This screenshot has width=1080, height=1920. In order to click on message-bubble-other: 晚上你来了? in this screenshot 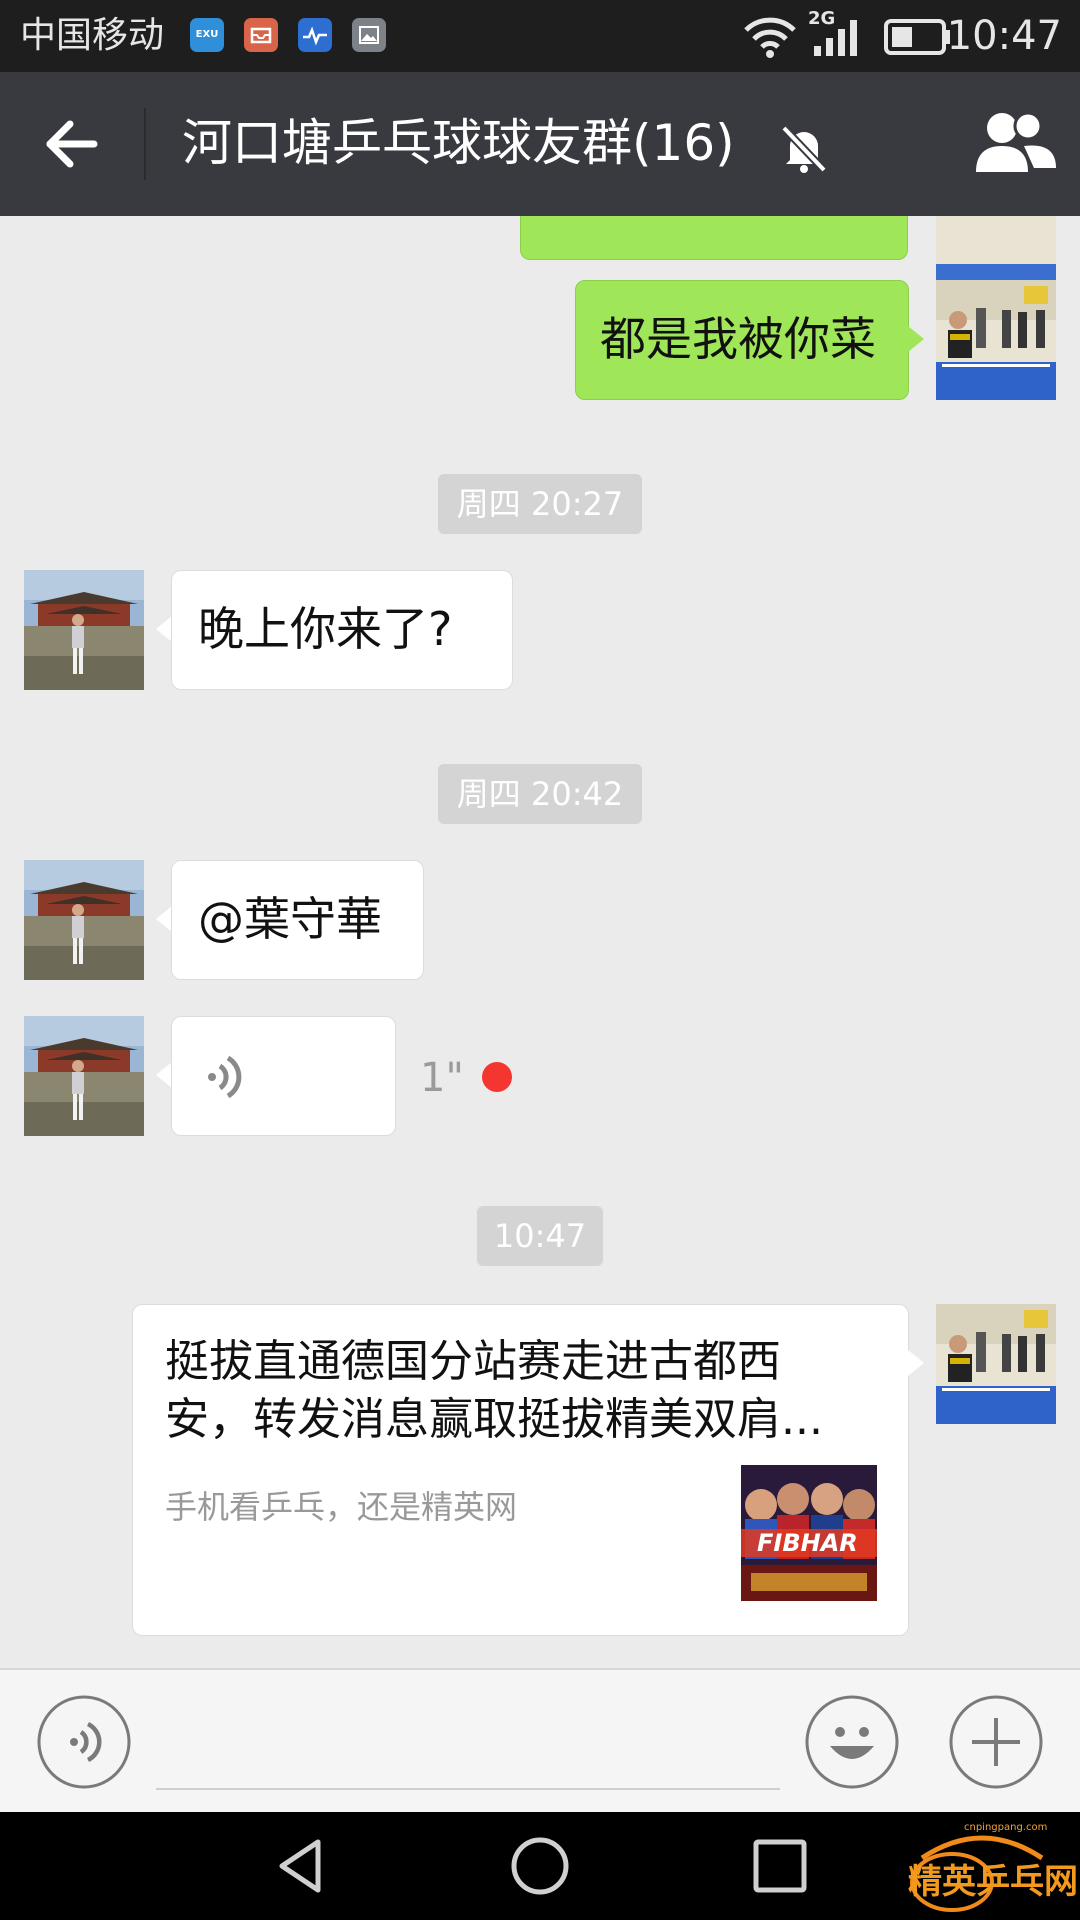, I will do `click(342, 630)`.